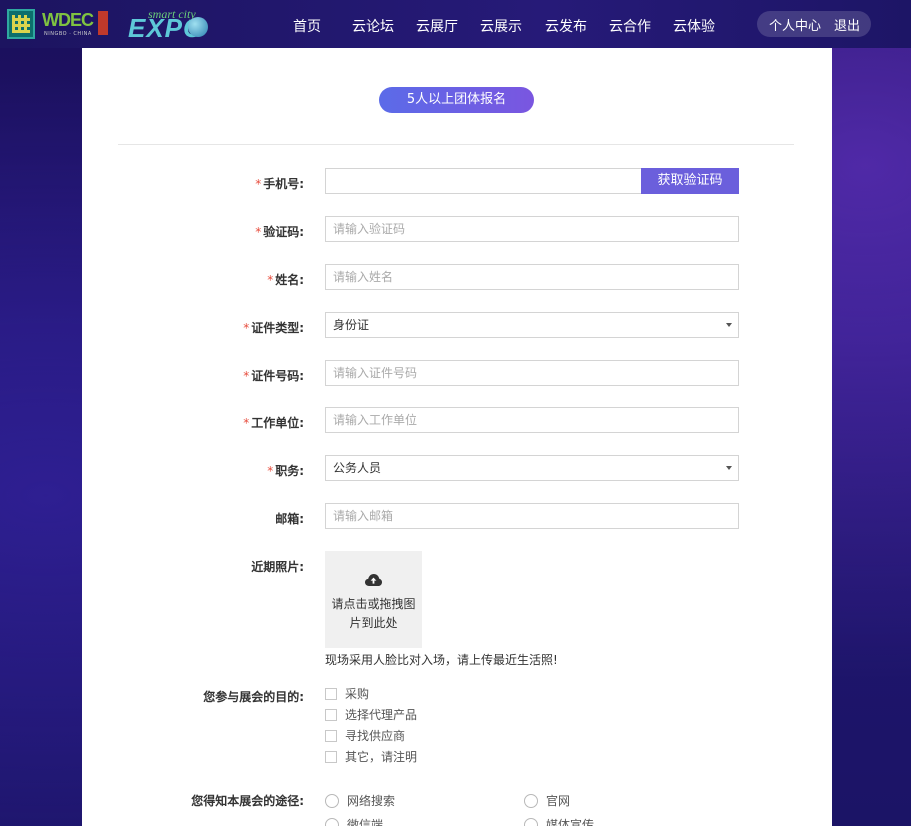  I want to click on name-label: * 姓名:, so click(285, 280).